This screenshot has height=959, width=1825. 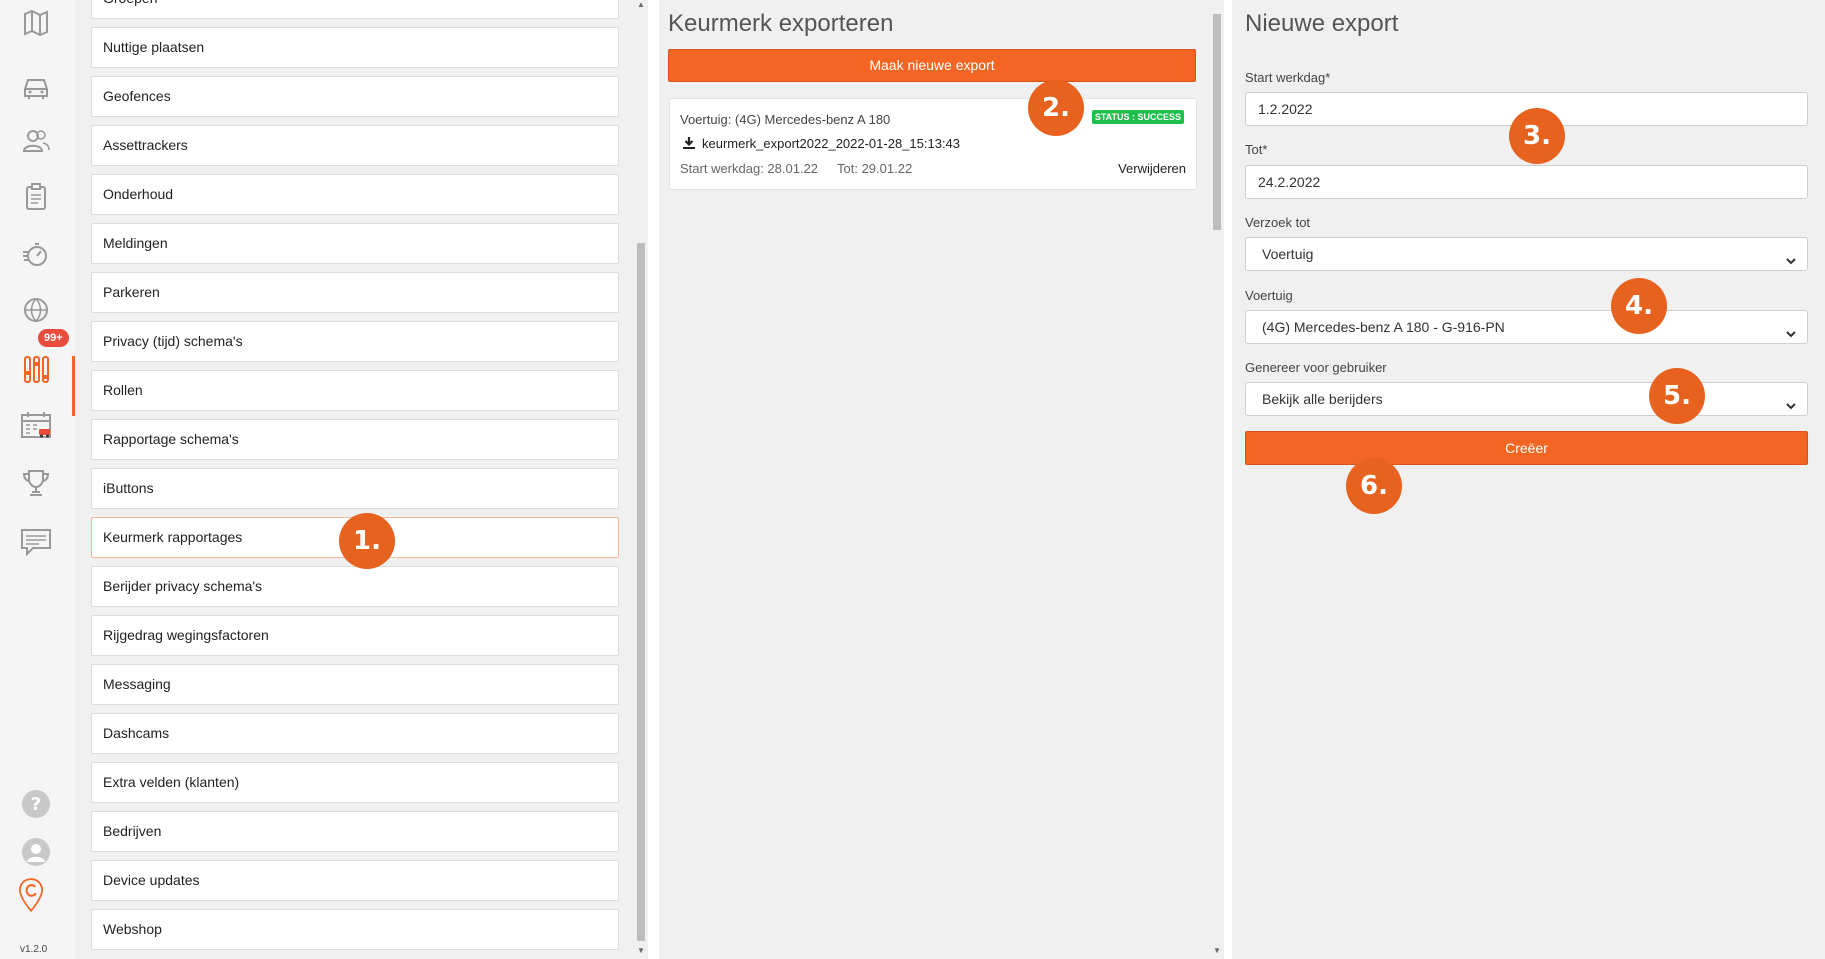 I want to click on list-scrollbar: ▲ ▼, so click(x=641, y=479).